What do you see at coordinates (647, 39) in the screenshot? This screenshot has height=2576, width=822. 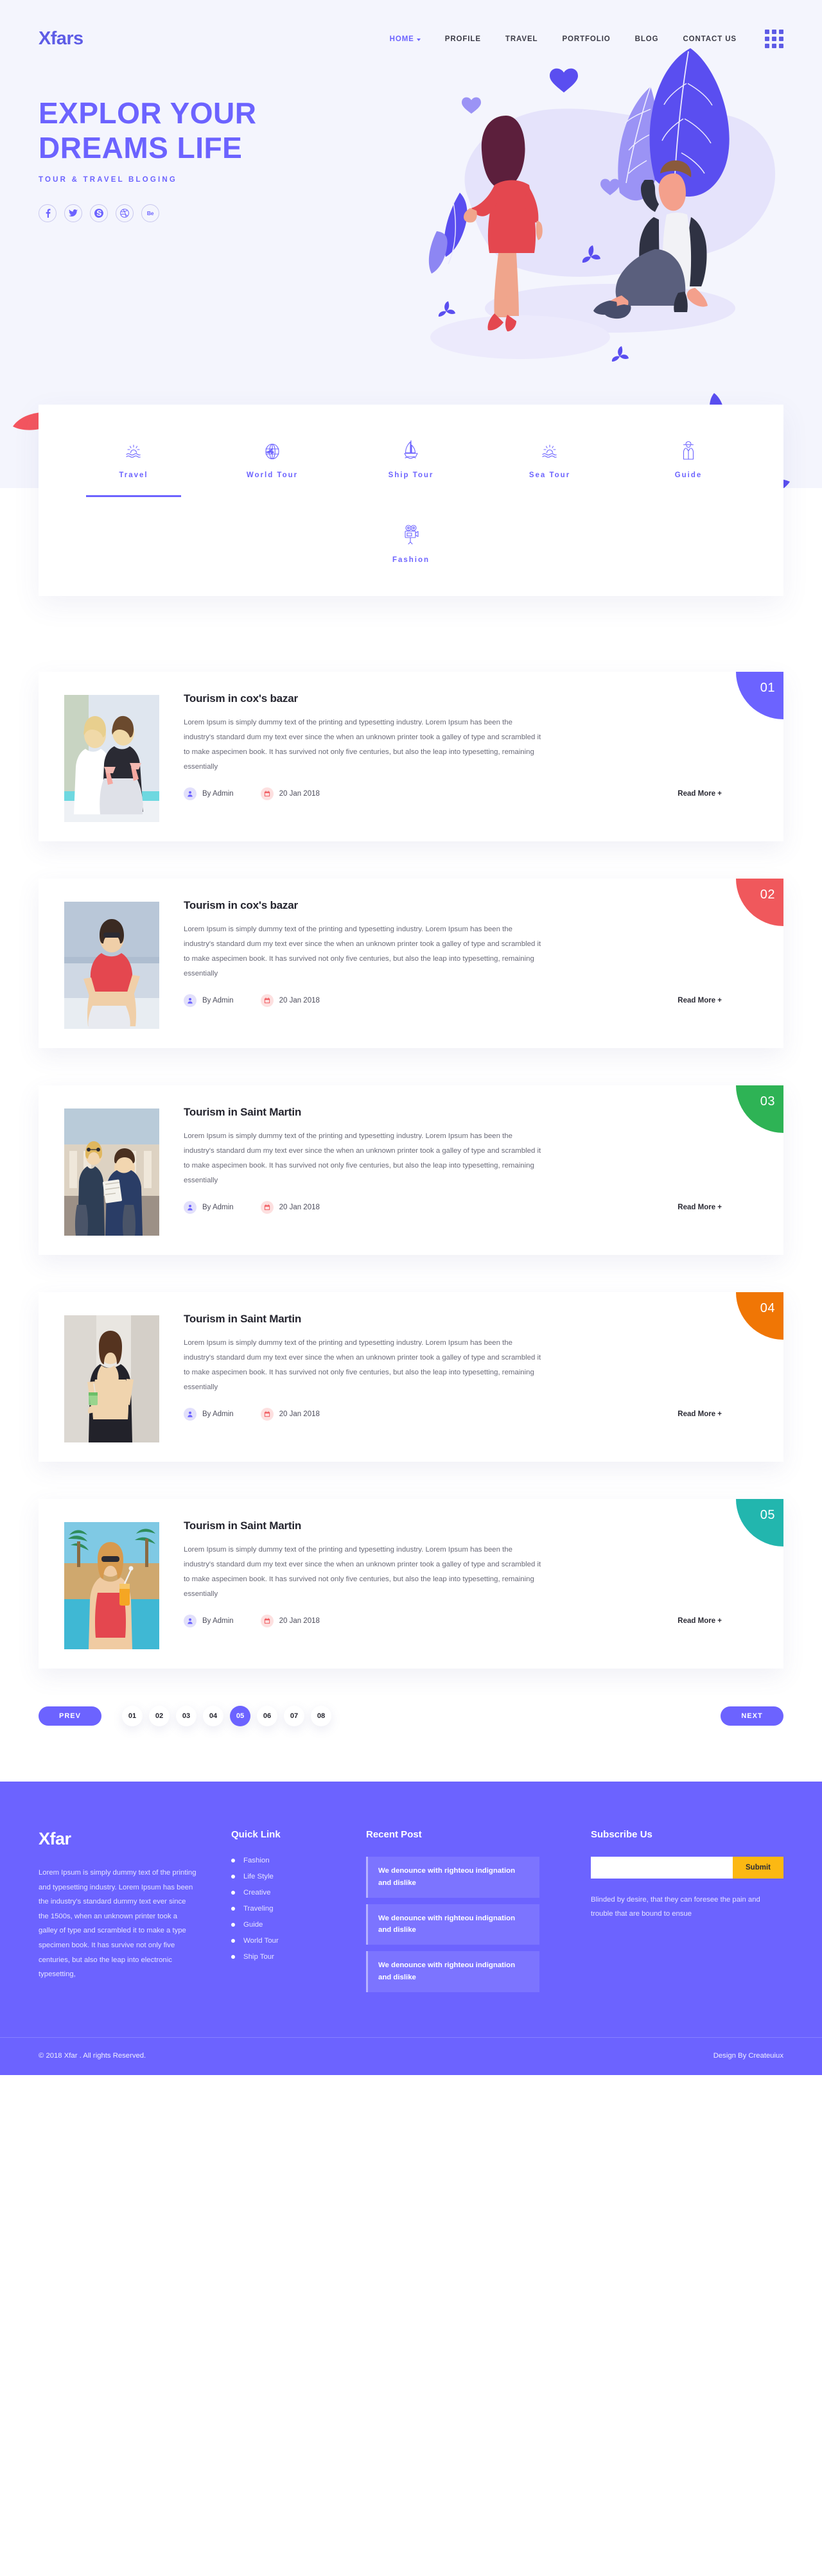 I see `nav-item-blog: BLOG` at bounding box center [647, 39].